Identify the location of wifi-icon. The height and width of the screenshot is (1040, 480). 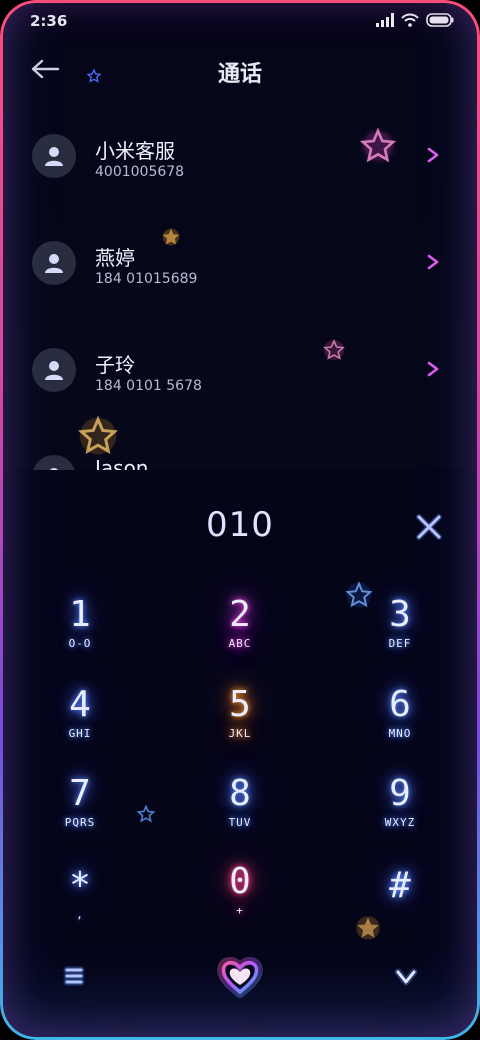
(410, 20).